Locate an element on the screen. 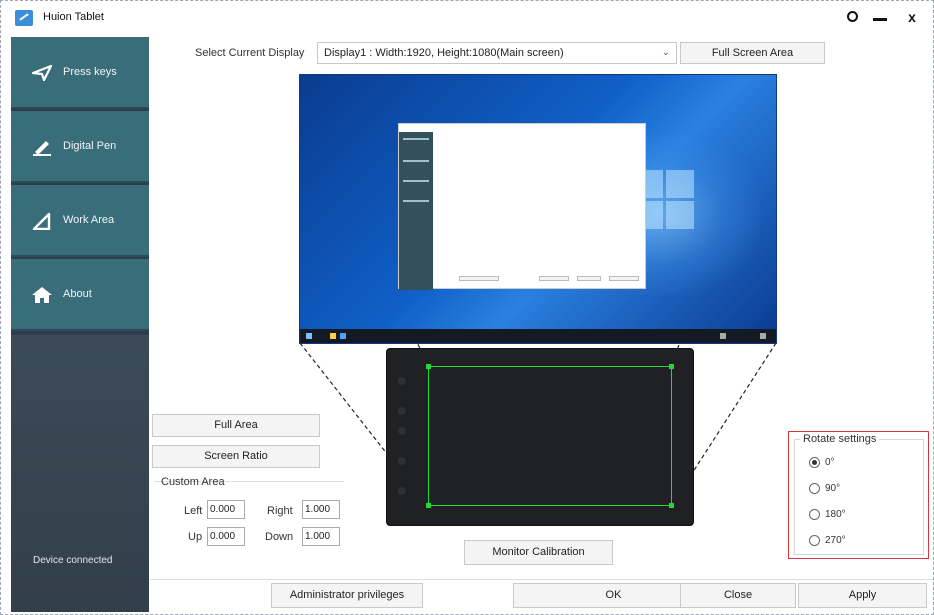 Image resolution: width=934 pixels, height=615 pixels. full-screen-area-button: Full Screen Area is located at coordinates (752, 53).